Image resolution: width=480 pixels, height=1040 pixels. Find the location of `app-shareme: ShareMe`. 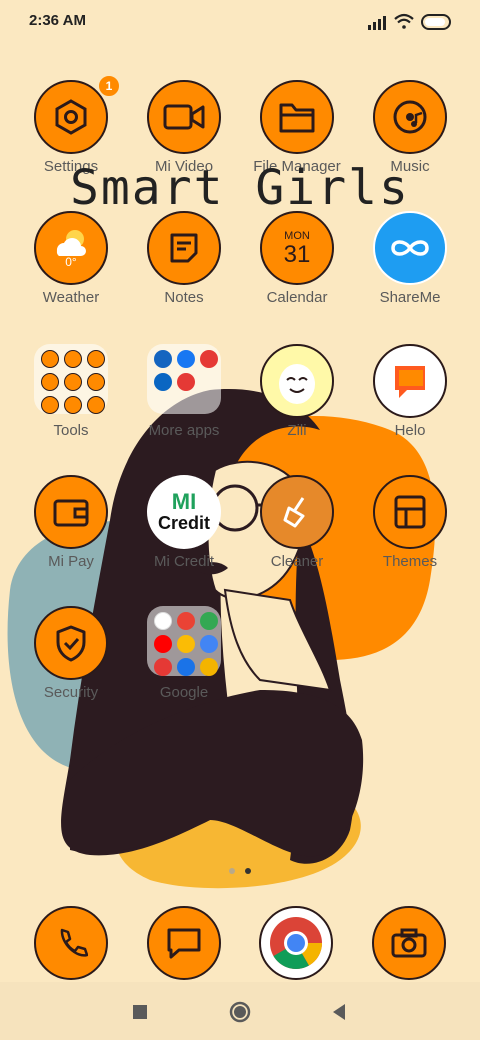

app-shareme: ShareMe is located at coordinates (410, 273).